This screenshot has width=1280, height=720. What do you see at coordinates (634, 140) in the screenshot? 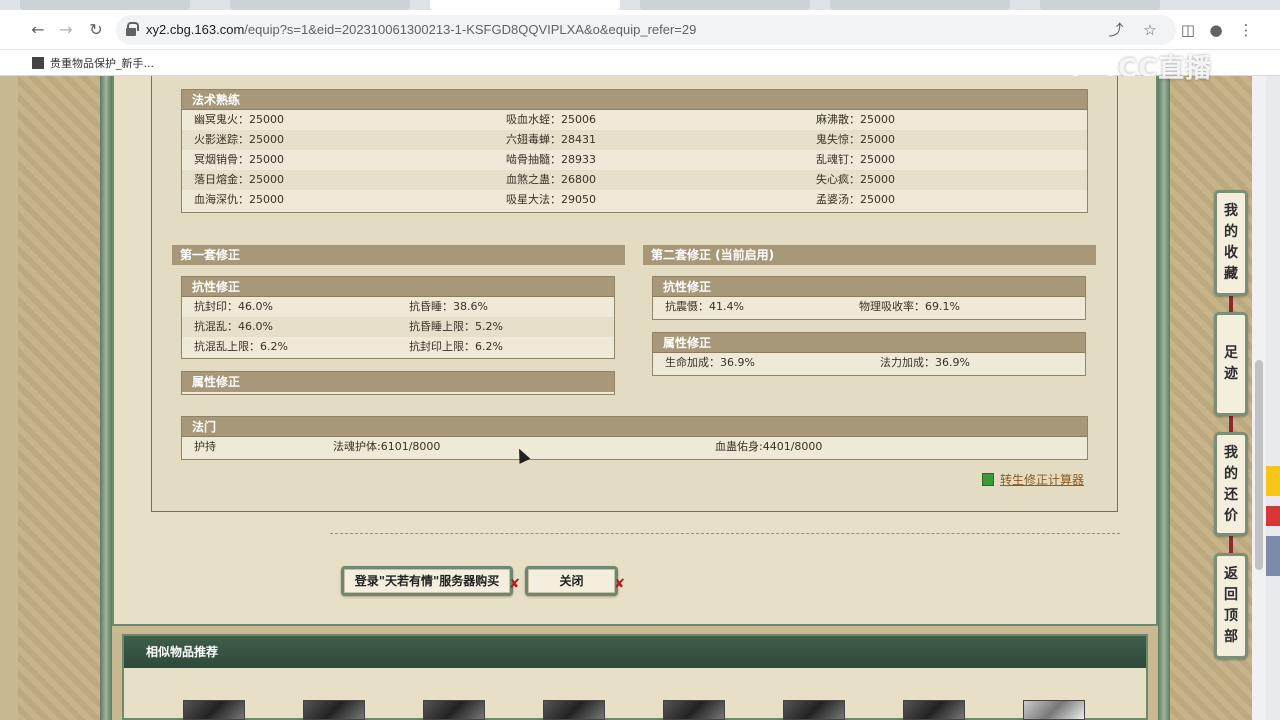
I see `table-row: 火影迷踪：25000 六翅毒蝉：28431 鬼失惊：25000` at bounding box center [634, 140].